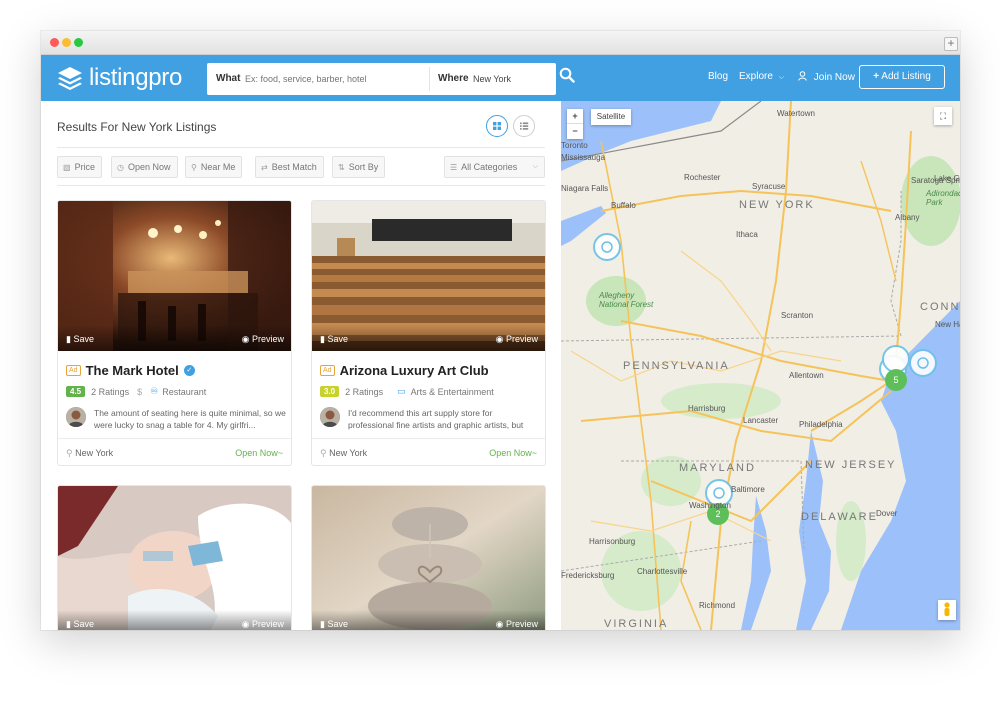 This screenshot has height=711, width=1000. Describe the element at coordinates (401, 391) in the screenshot. I see `monitor-icon: ▭` at that location.